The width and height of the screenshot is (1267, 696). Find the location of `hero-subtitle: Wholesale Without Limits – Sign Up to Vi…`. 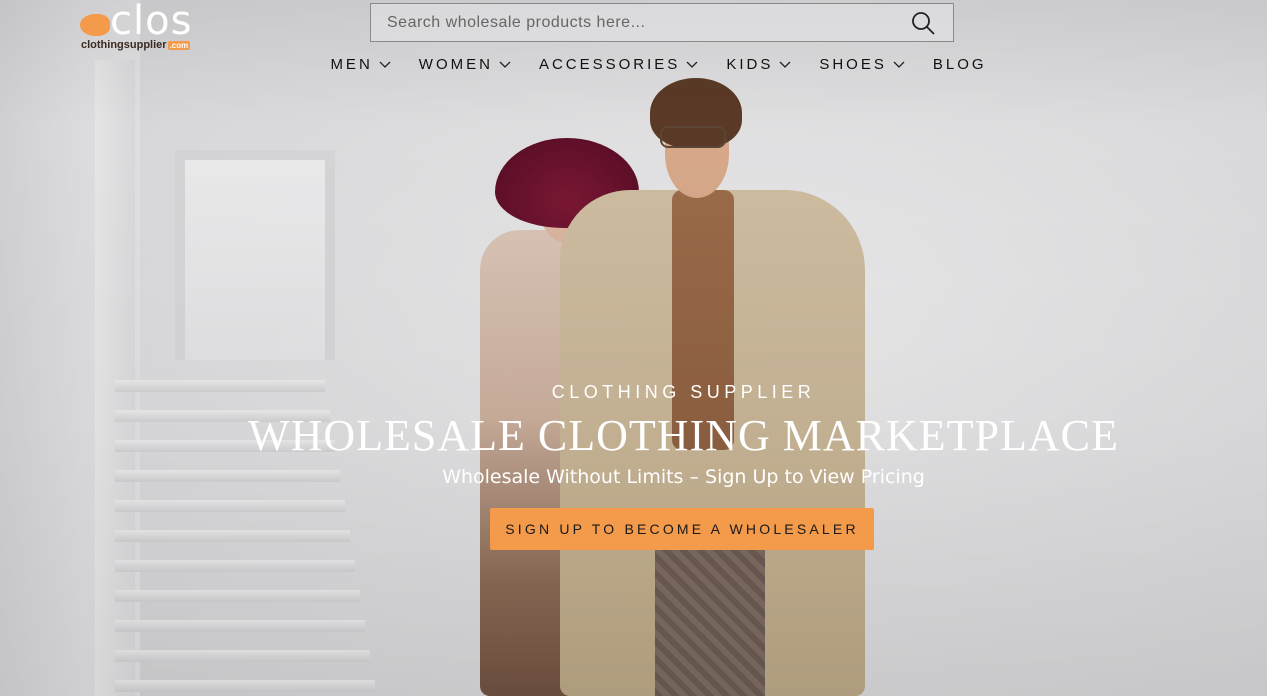

hero-subtitle: Wholesale Without Limits – Sign Up to Vi… is located at coordinates (683, 477).